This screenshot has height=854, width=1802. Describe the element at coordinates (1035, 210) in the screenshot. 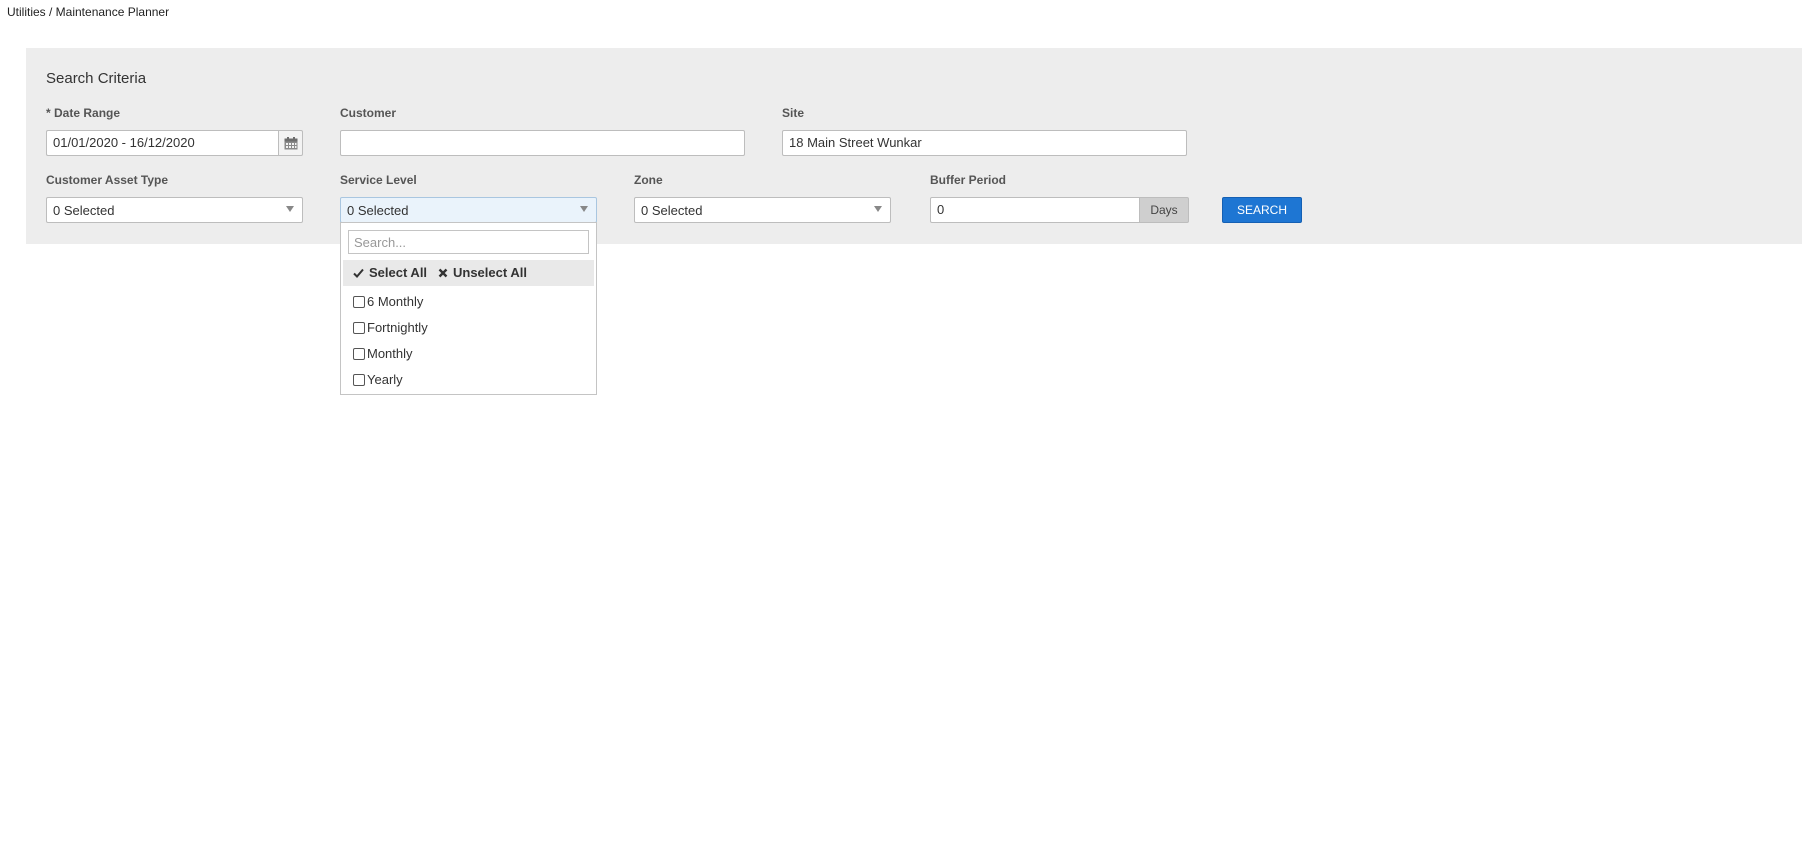

I see `buffer-period-input: 0` at that location.